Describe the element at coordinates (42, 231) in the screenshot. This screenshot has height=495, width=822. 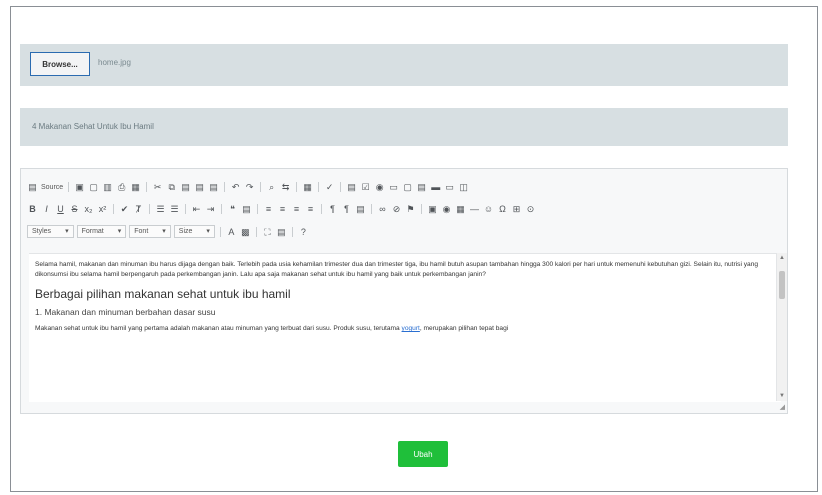
I see `styles-label: Styles` at that location.